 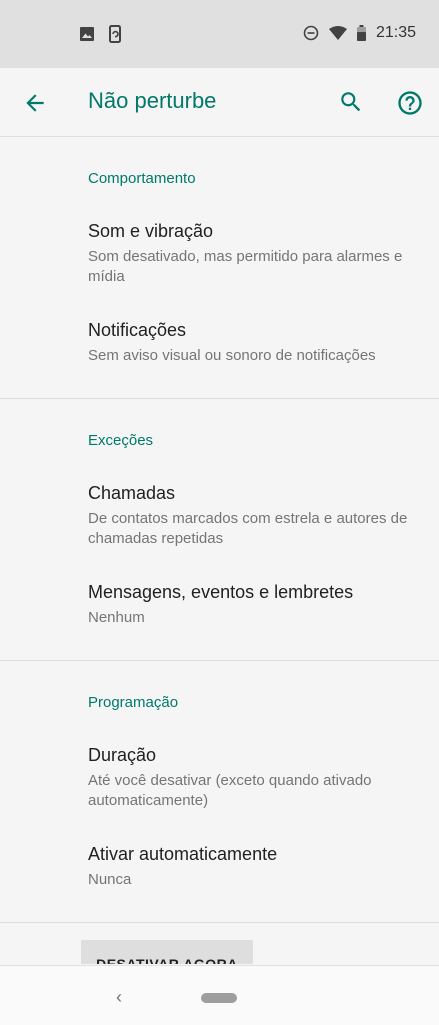 I want to click on dnd-icon, so click(x=311, y=33).